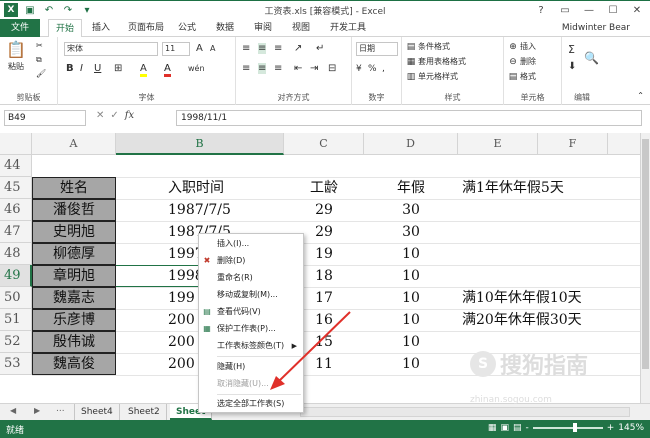  I want to click on zoom-out-button: -, so click(526, 428).